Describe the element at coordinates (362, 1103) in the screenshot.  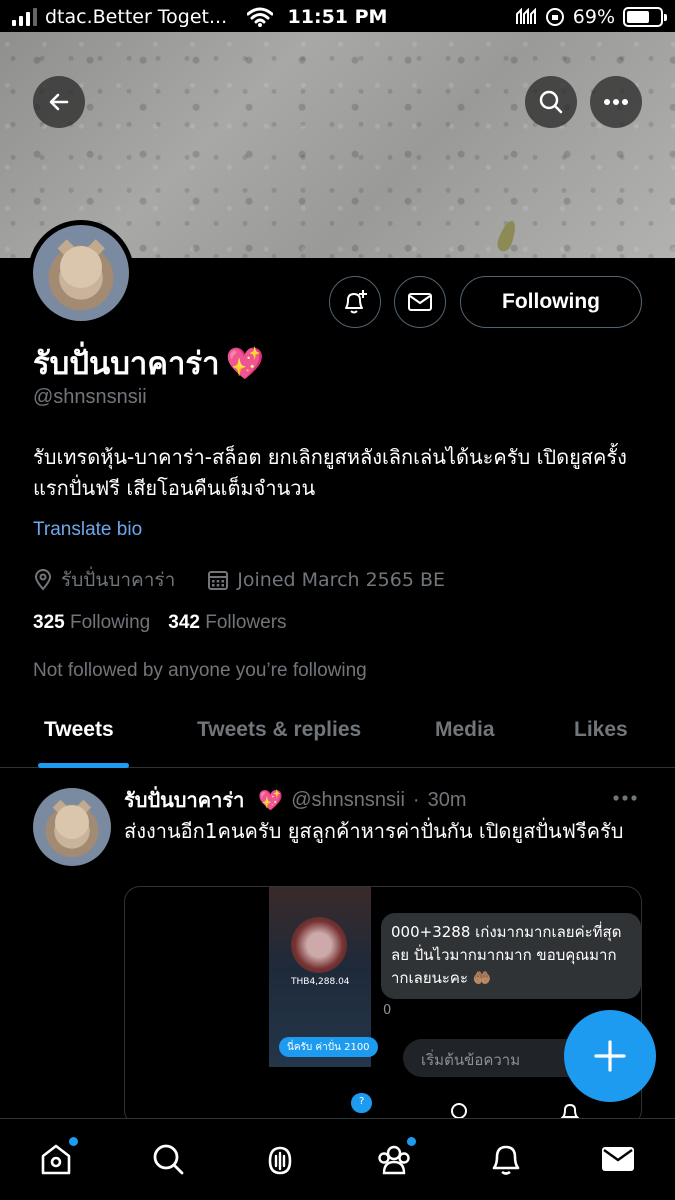
I see `media-phone-bubble-short: ?` at that location.